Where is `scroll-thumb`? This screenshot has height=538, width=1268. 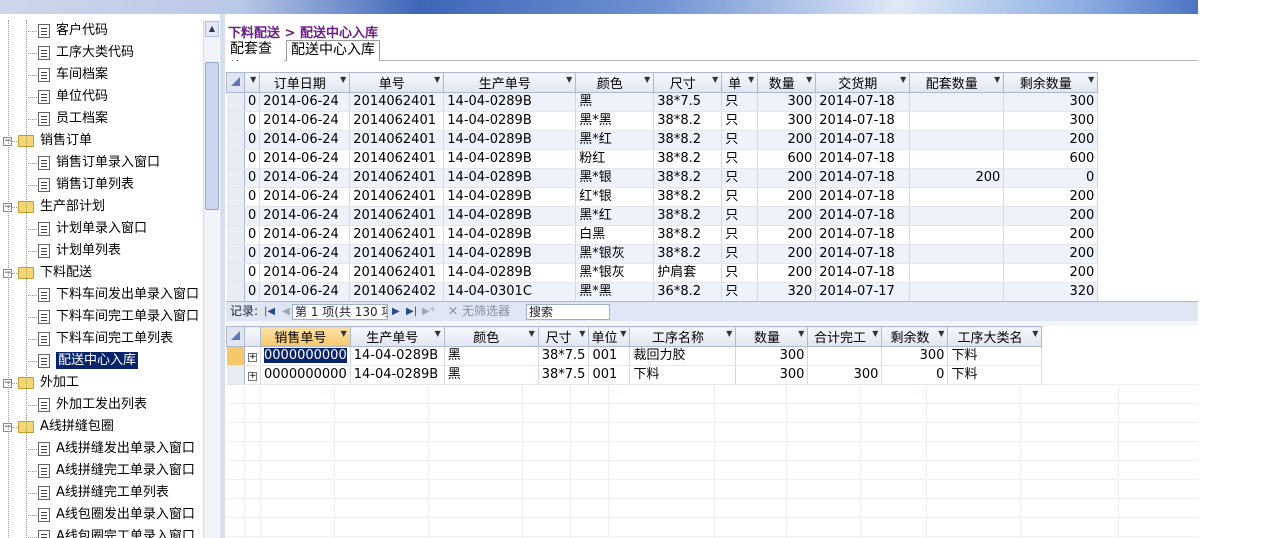
scroll-thumb is located at coordinates (212, 136).